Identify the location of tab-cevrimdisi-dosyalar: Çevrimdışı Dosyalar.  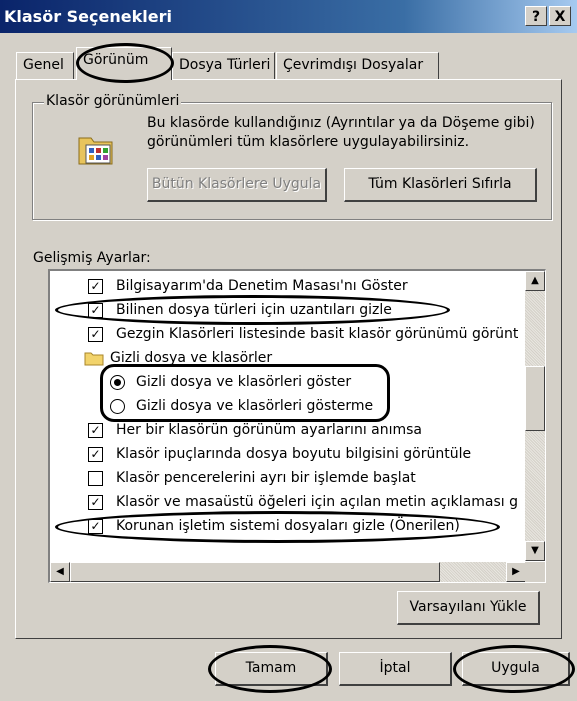
(357, 65).